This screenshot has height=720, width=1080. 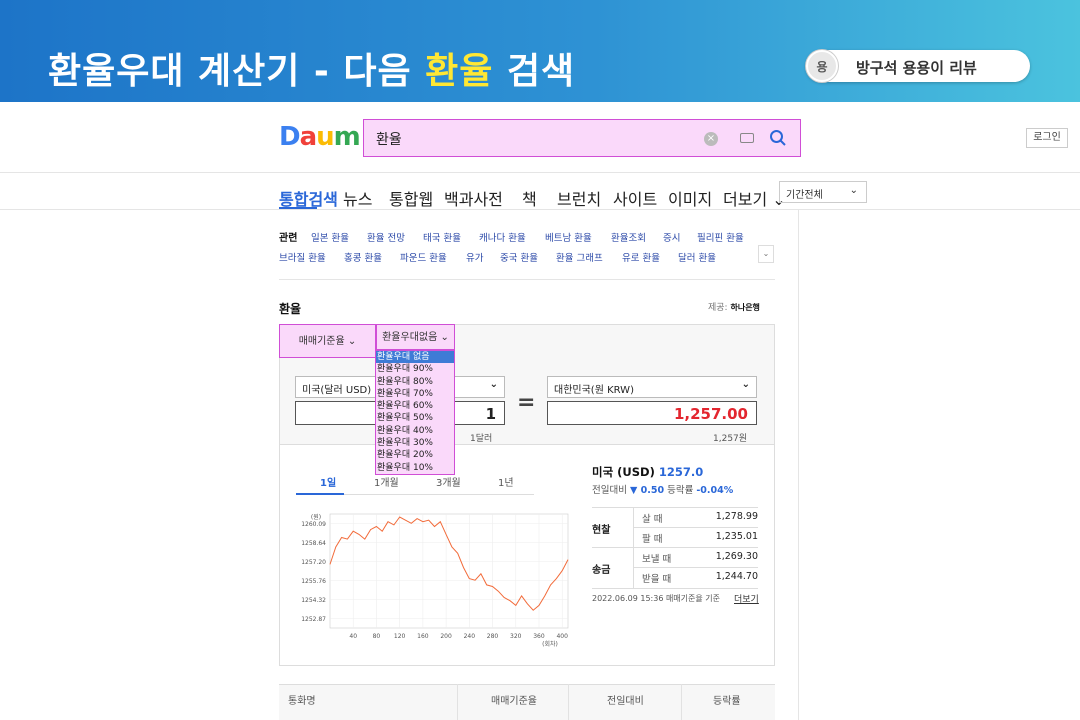 I want to click on tab-brunch: 브런치, so click(x=579, y=198).